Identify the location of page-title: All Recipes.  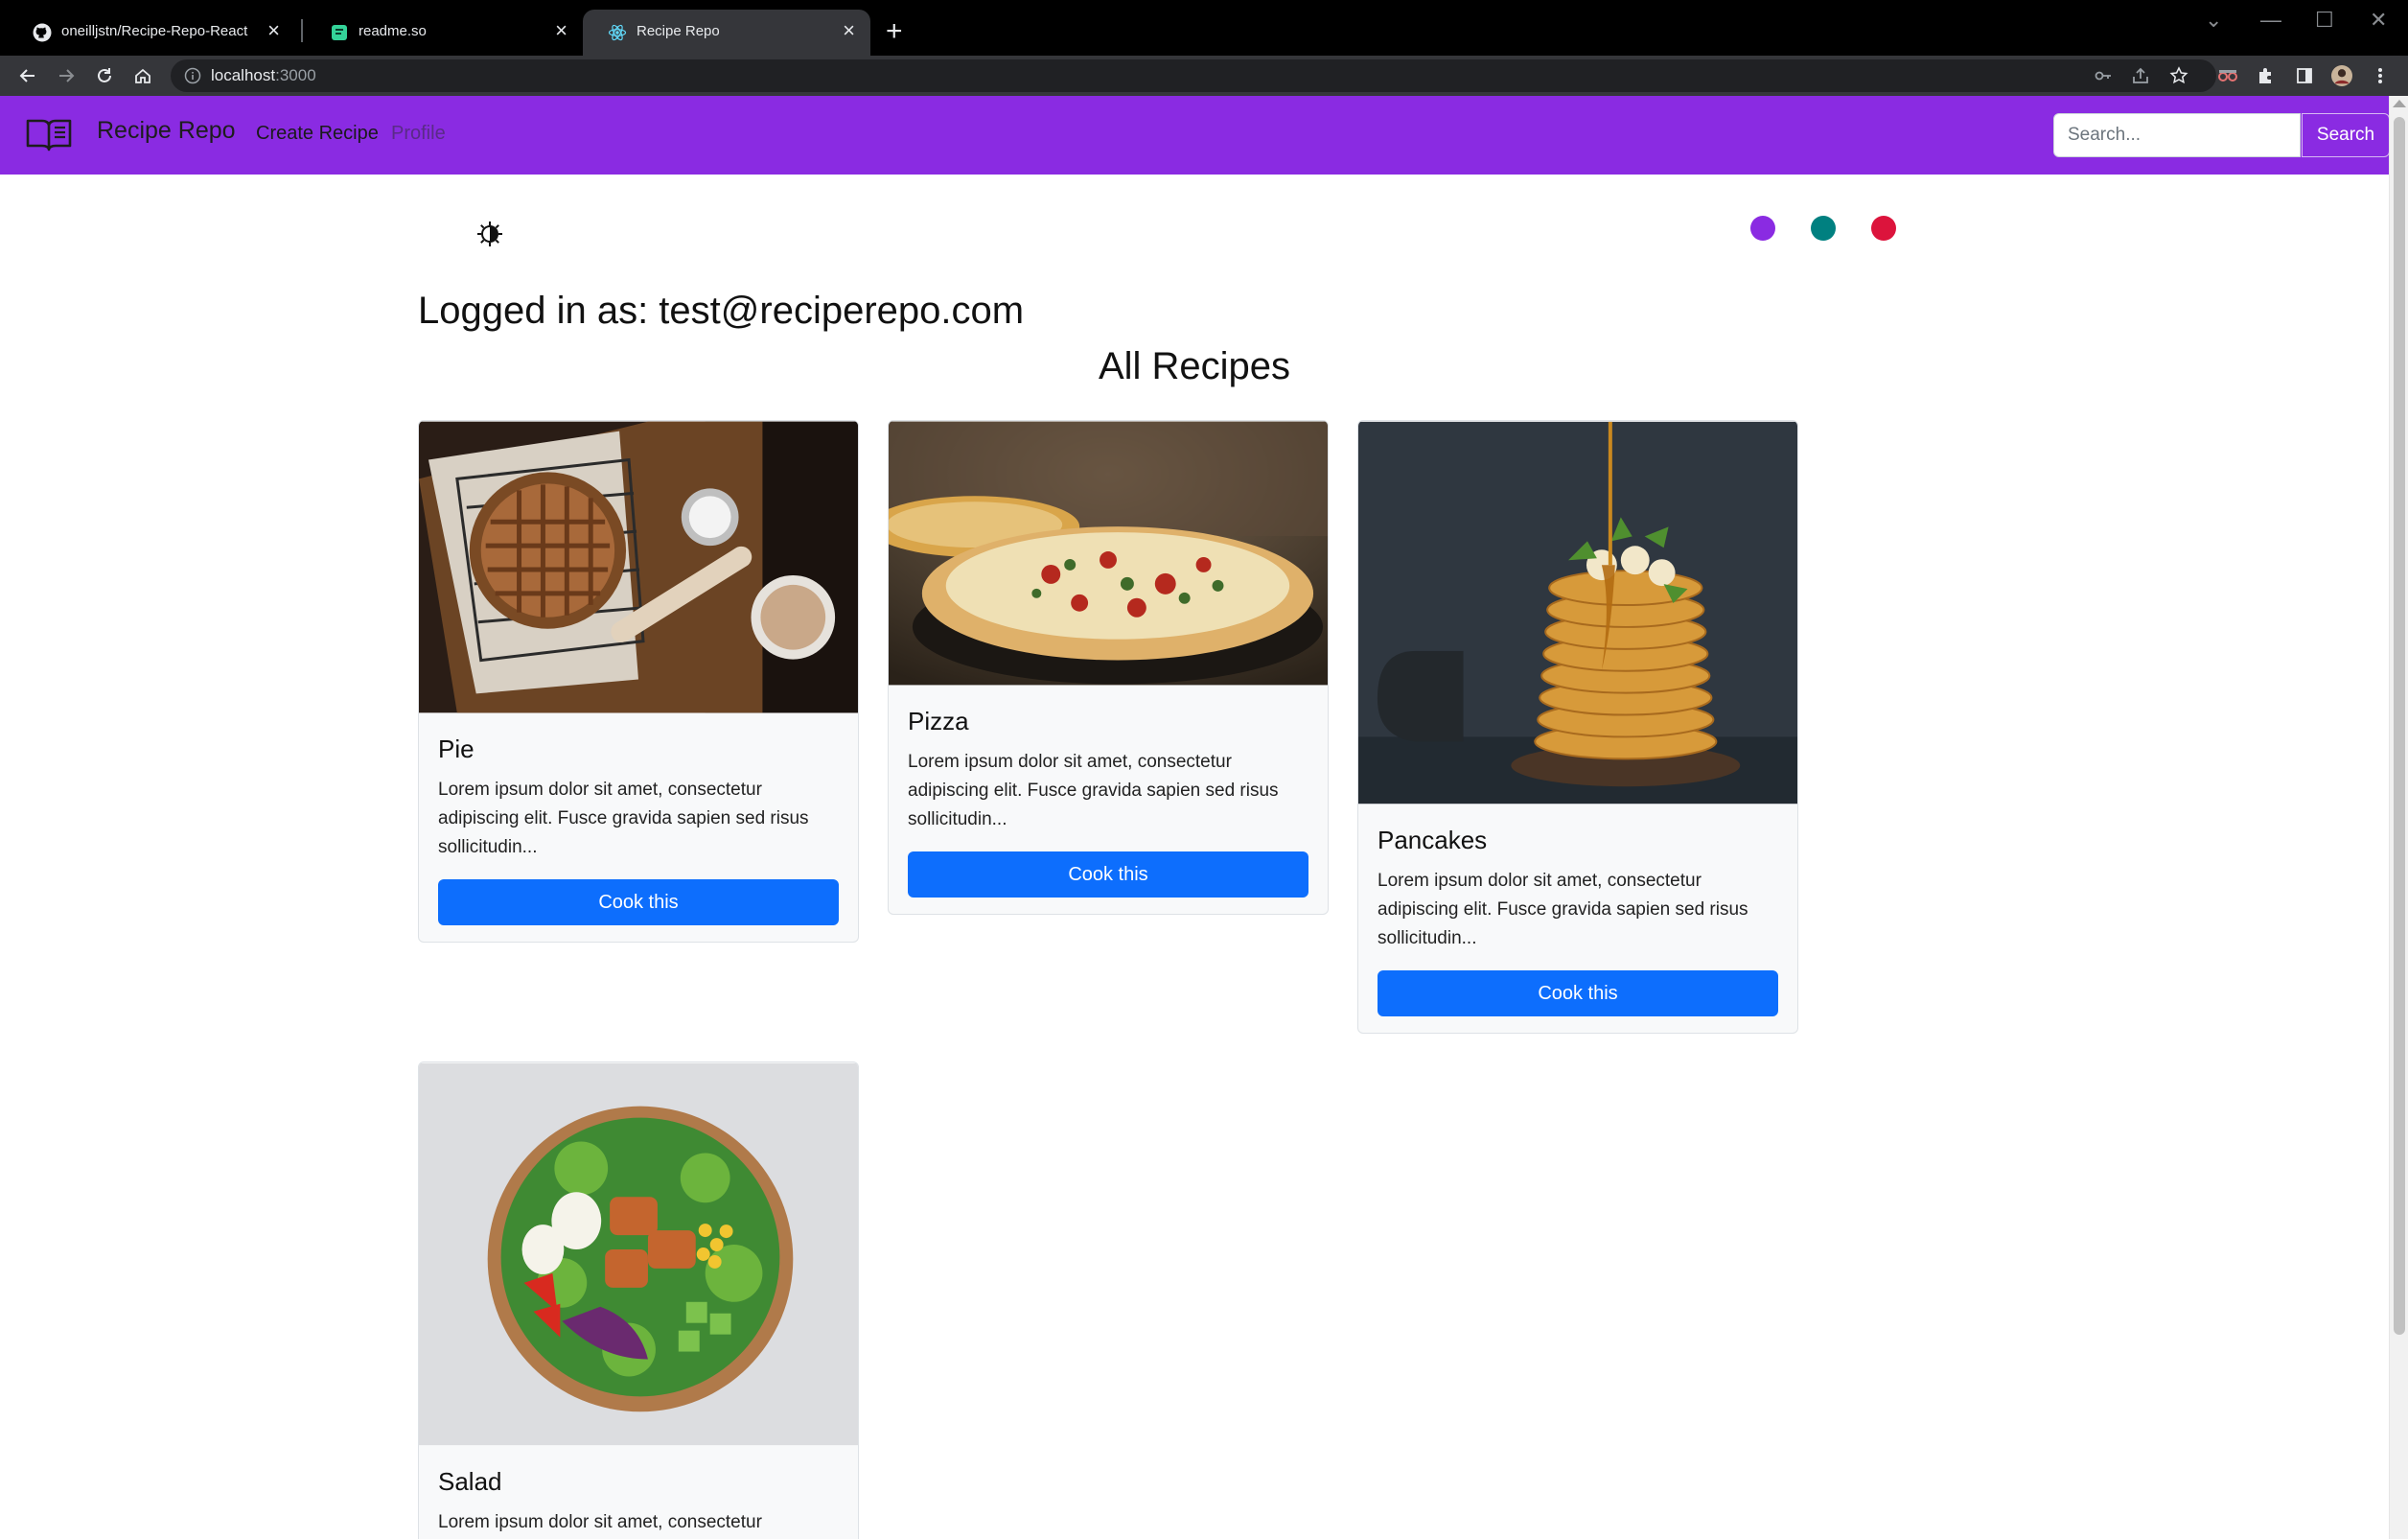
(1194, 366).